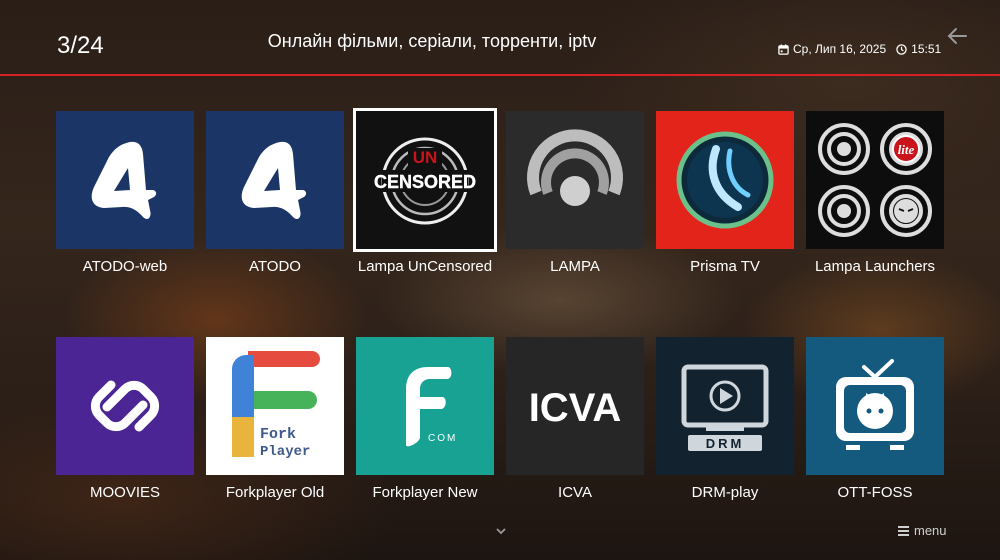 This screenshot has height=560, width=1000. I want to click on ott-foss-icon, so click(875, 406).